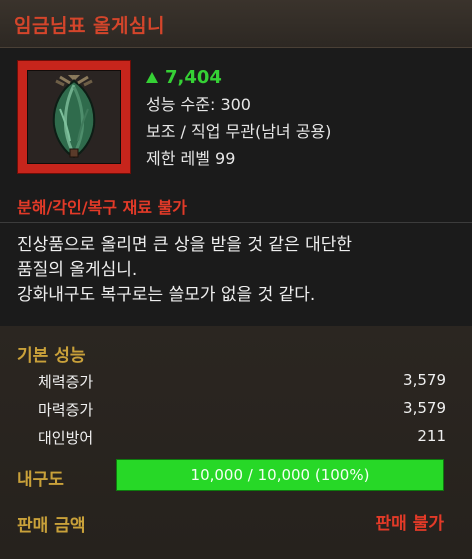 This screenshot has width=472, height=559. Describe the element at coordinates (409, 524) in the screenshot. I see `sale-price-value: 판매 불가` at that location.